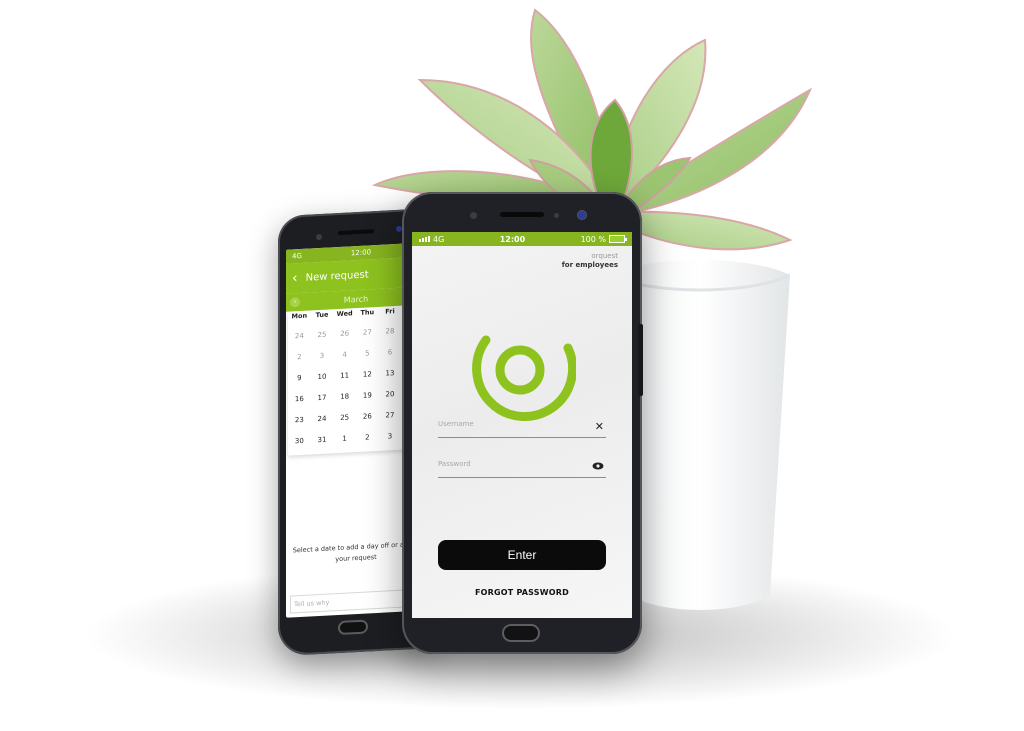 The height and width of the screenshot is (731, 1024). Describe the element at coordinates (556, 215) in the screenshot. I see `light-sensor` at that location.